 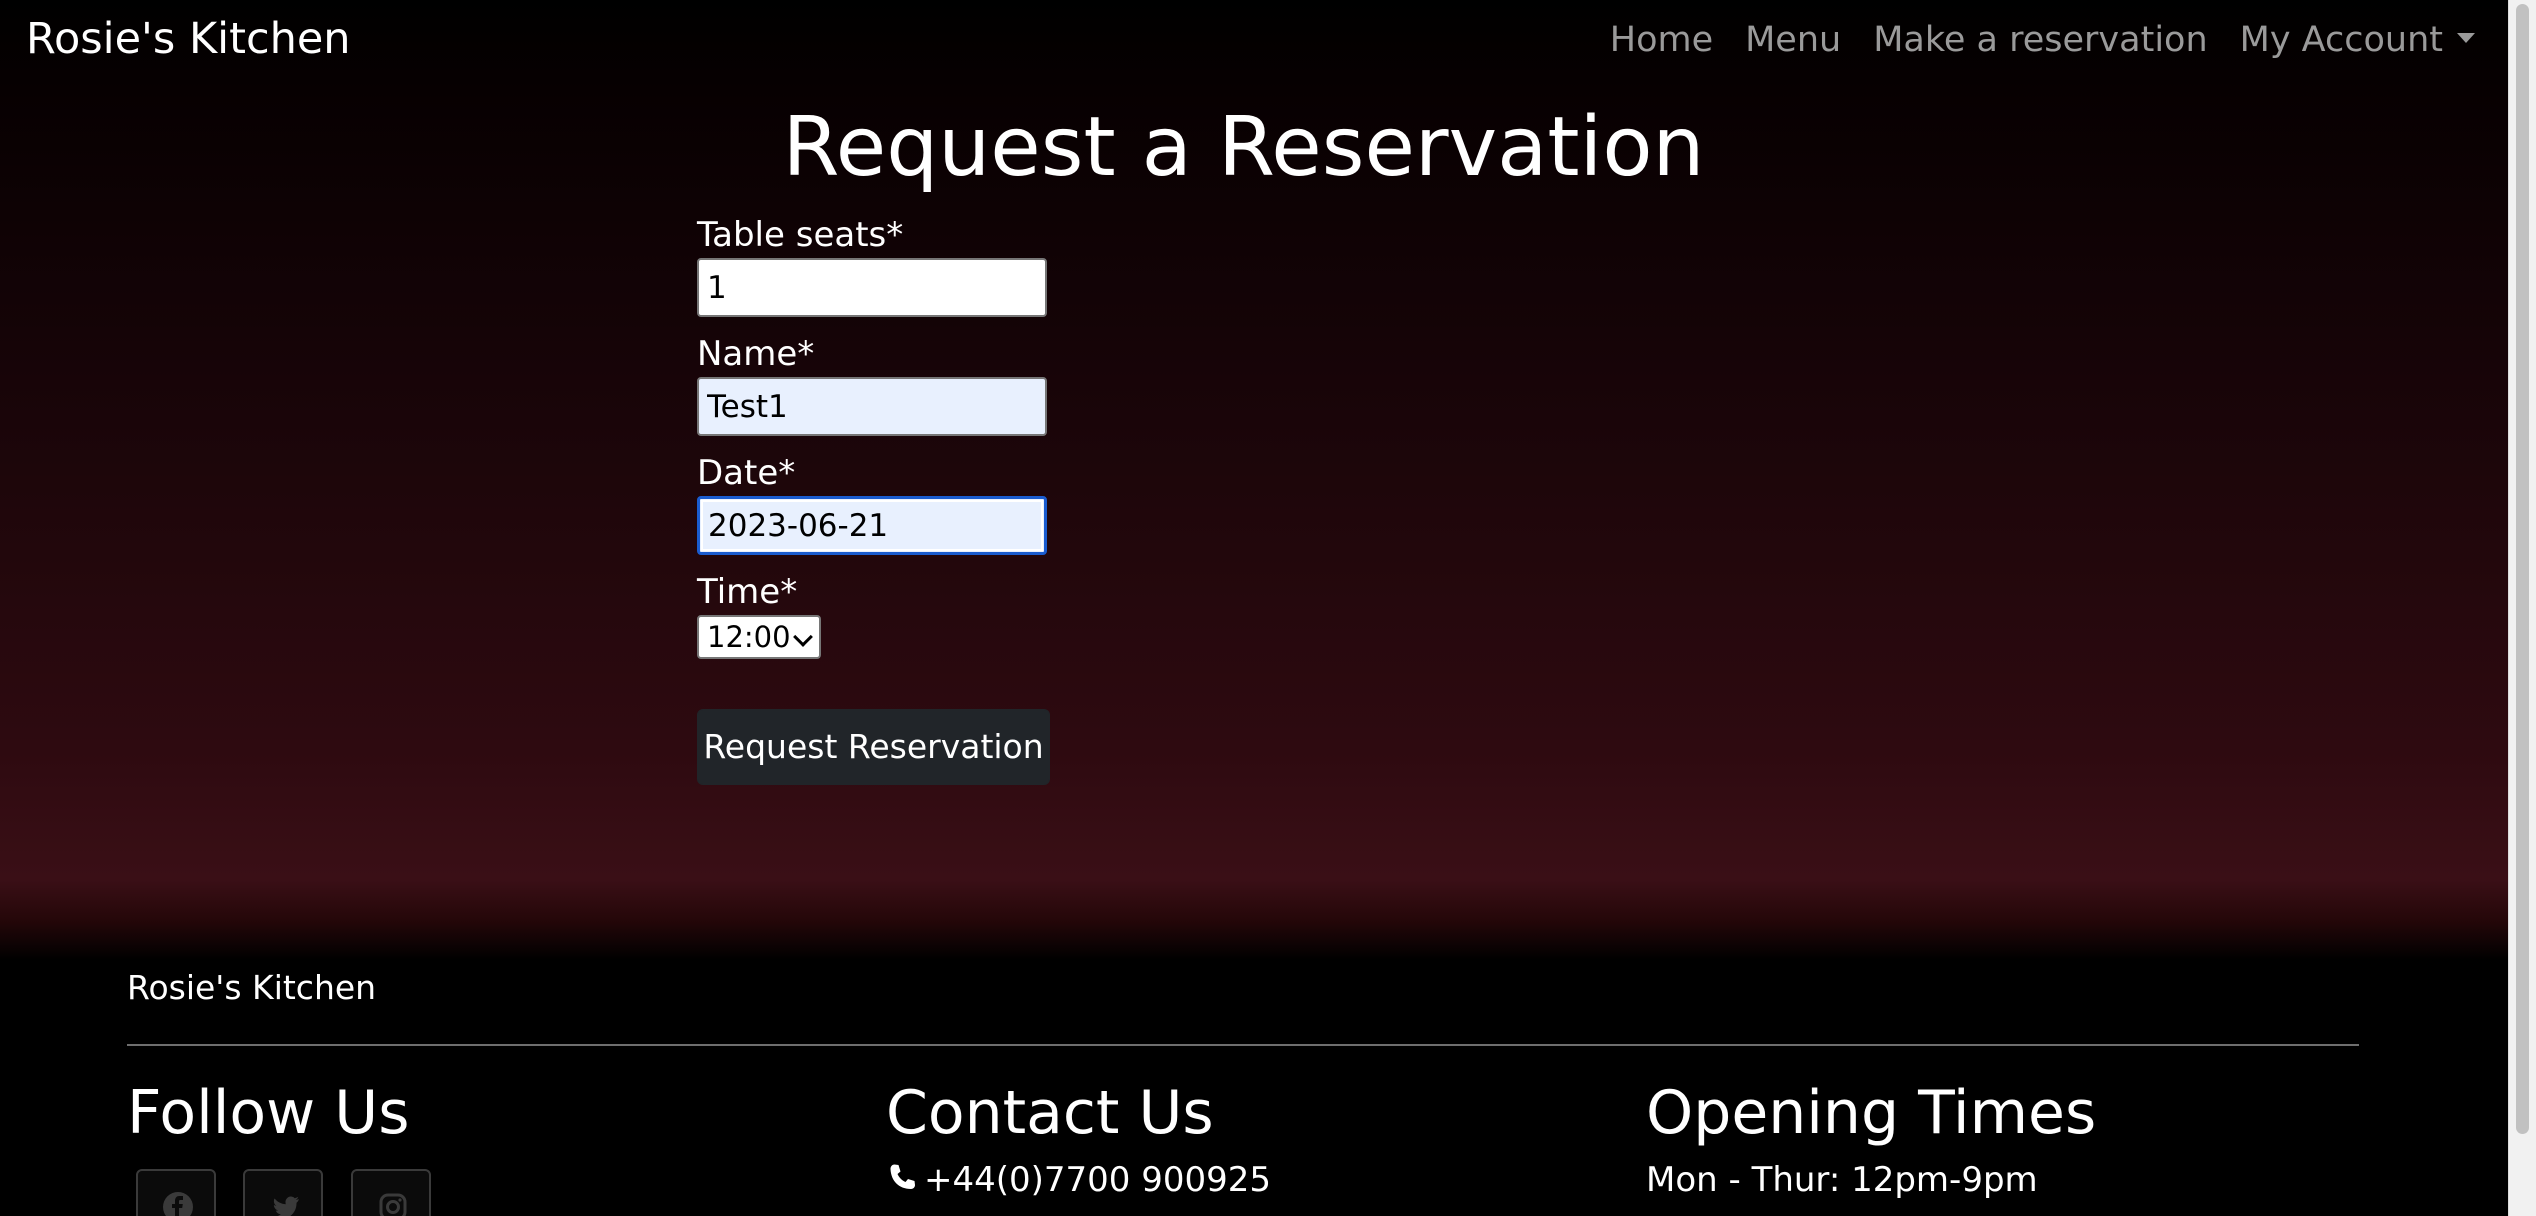 I want to click on chevron-down-icon, so click(x=803, y=637).